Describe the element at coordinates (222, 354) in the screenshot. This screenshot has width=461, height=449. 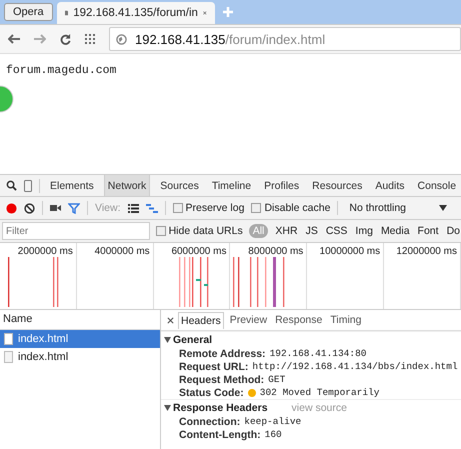
I see `header-name: Remote Address:` at that location.